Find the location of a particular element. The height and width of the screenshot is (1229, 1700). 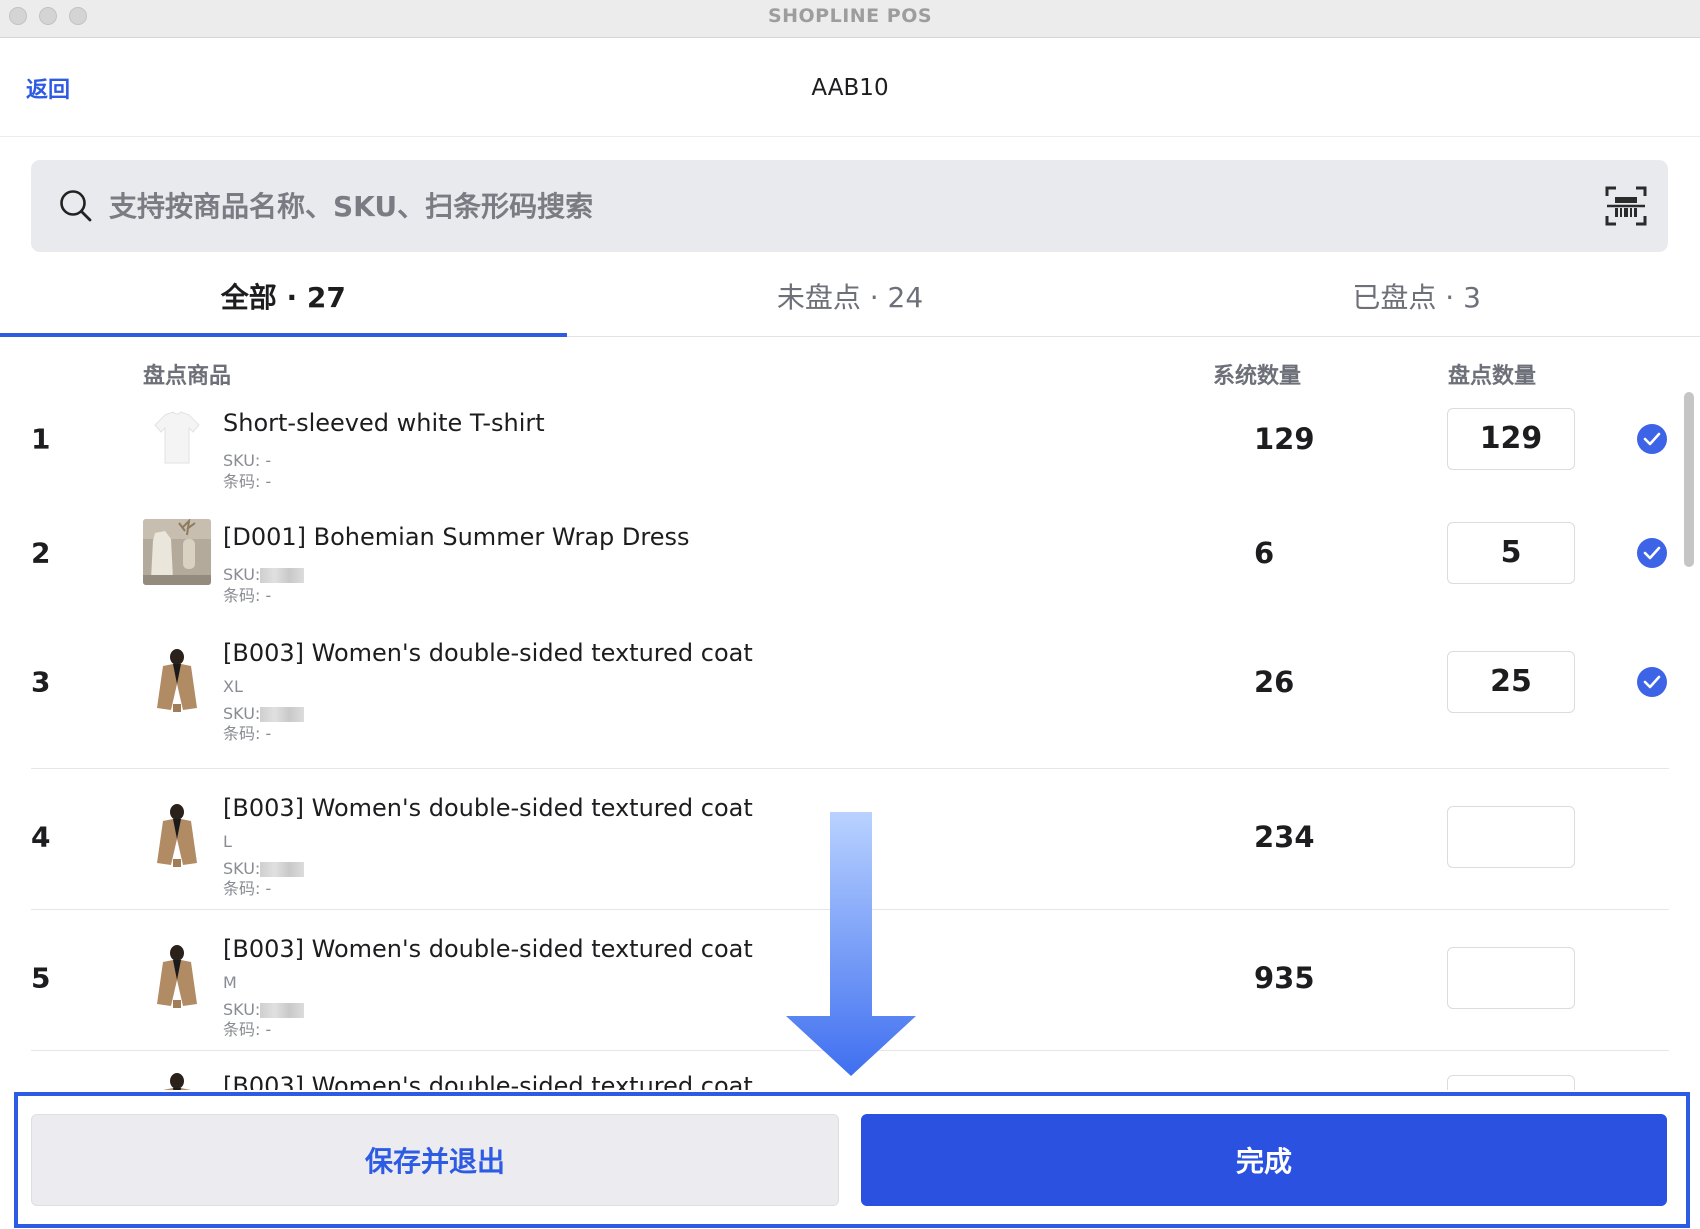

row-index: 2 is located at coordinates (41, 553).